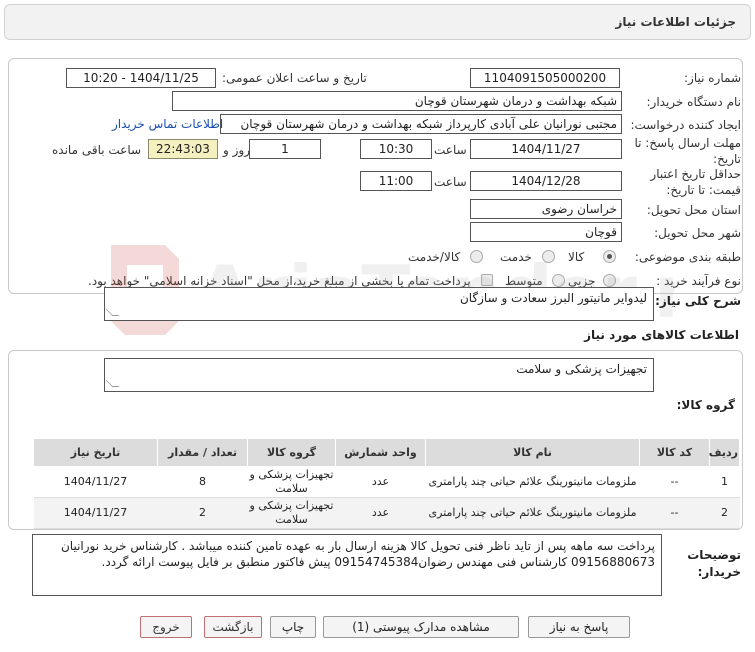 This screenshot has width=755, height=652. What do you see at coordinates (687, 151) in the screenshot?
I see `deadline-label: مهلت ارسال پاسخ: تا تاریخ:` at bounding box center [687, 151].